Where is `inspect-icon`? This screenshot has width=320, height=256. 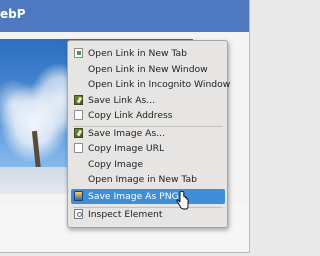
inspect-icon is located at coordinates (78, 214).